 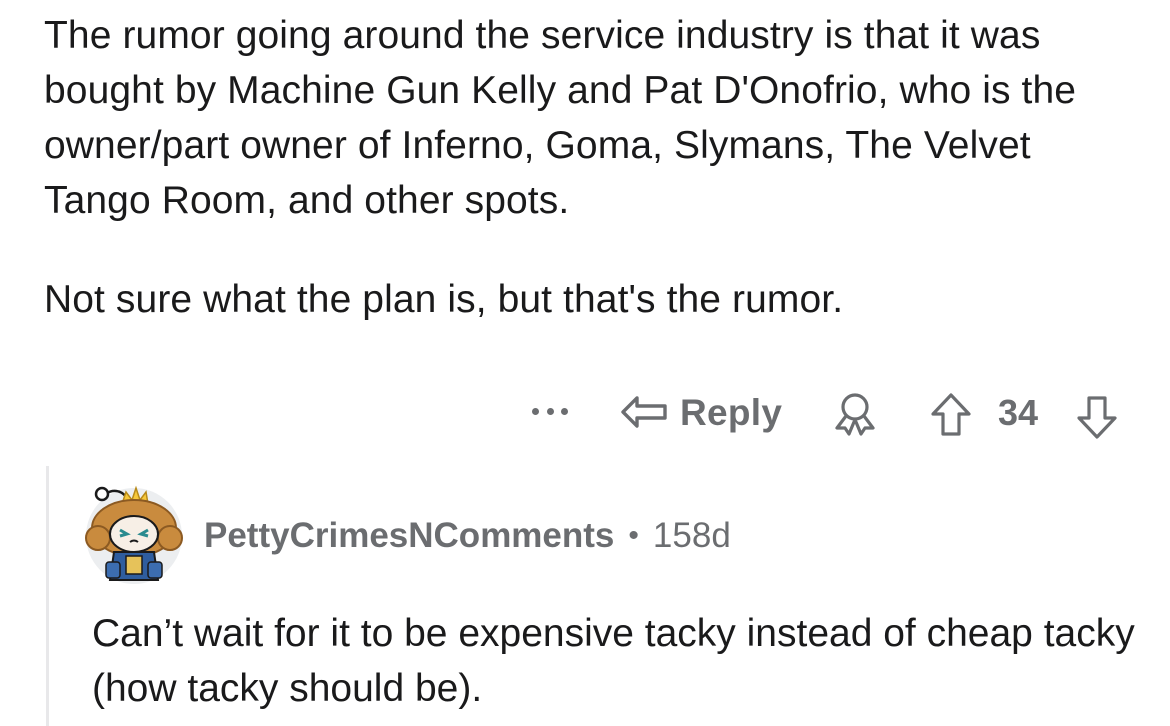 I want to click on more-options-button, so click(x=550, y=411).